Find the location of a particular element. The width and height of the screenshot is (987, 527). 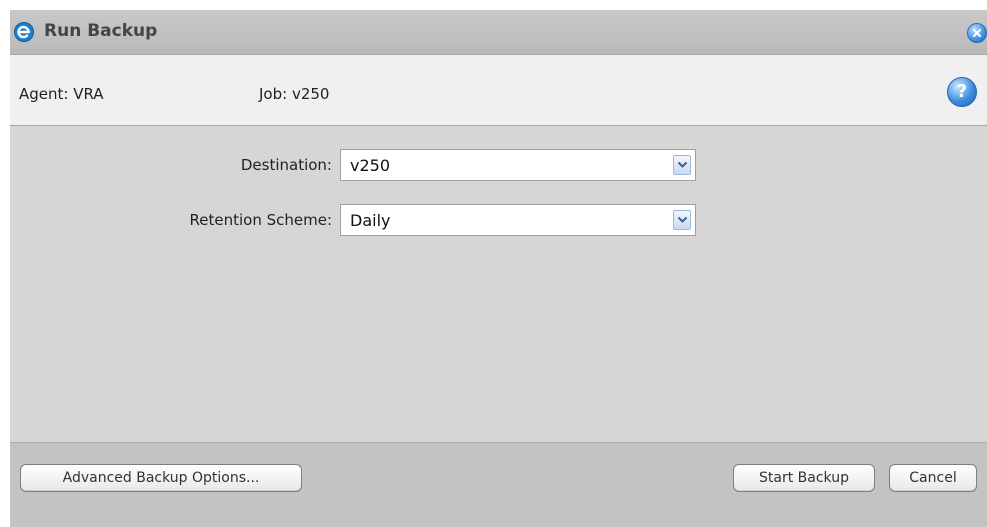

dialog-titlebar: Run Backup is located at coordinates (498, 32).